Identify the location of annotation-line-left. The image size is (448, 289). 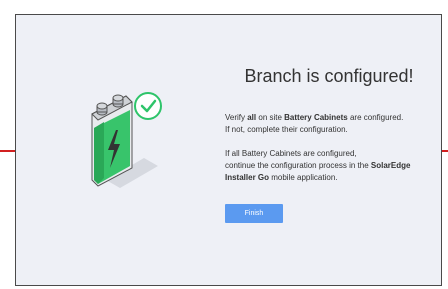
(7, 151).